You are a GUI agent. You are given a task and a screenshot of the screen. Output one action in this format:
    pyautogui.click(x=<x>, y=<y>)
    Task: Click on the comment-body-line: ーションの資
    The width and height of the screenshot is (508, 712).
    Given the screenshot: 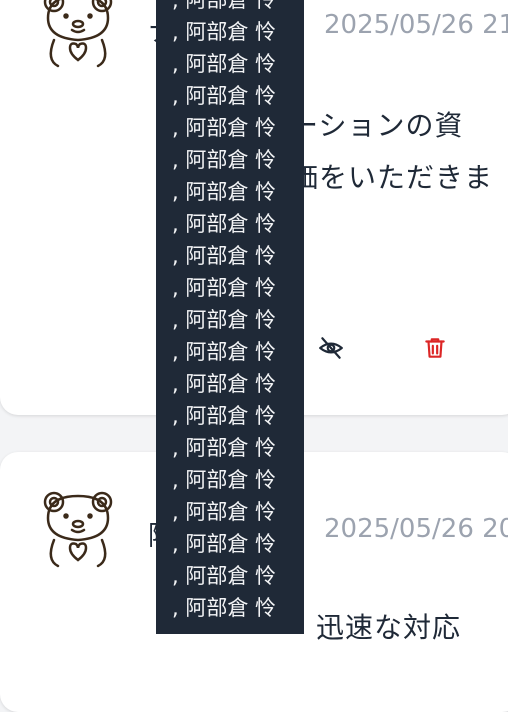 What is the action you would take?
    pyautogui.click(x=377, y=125)
    